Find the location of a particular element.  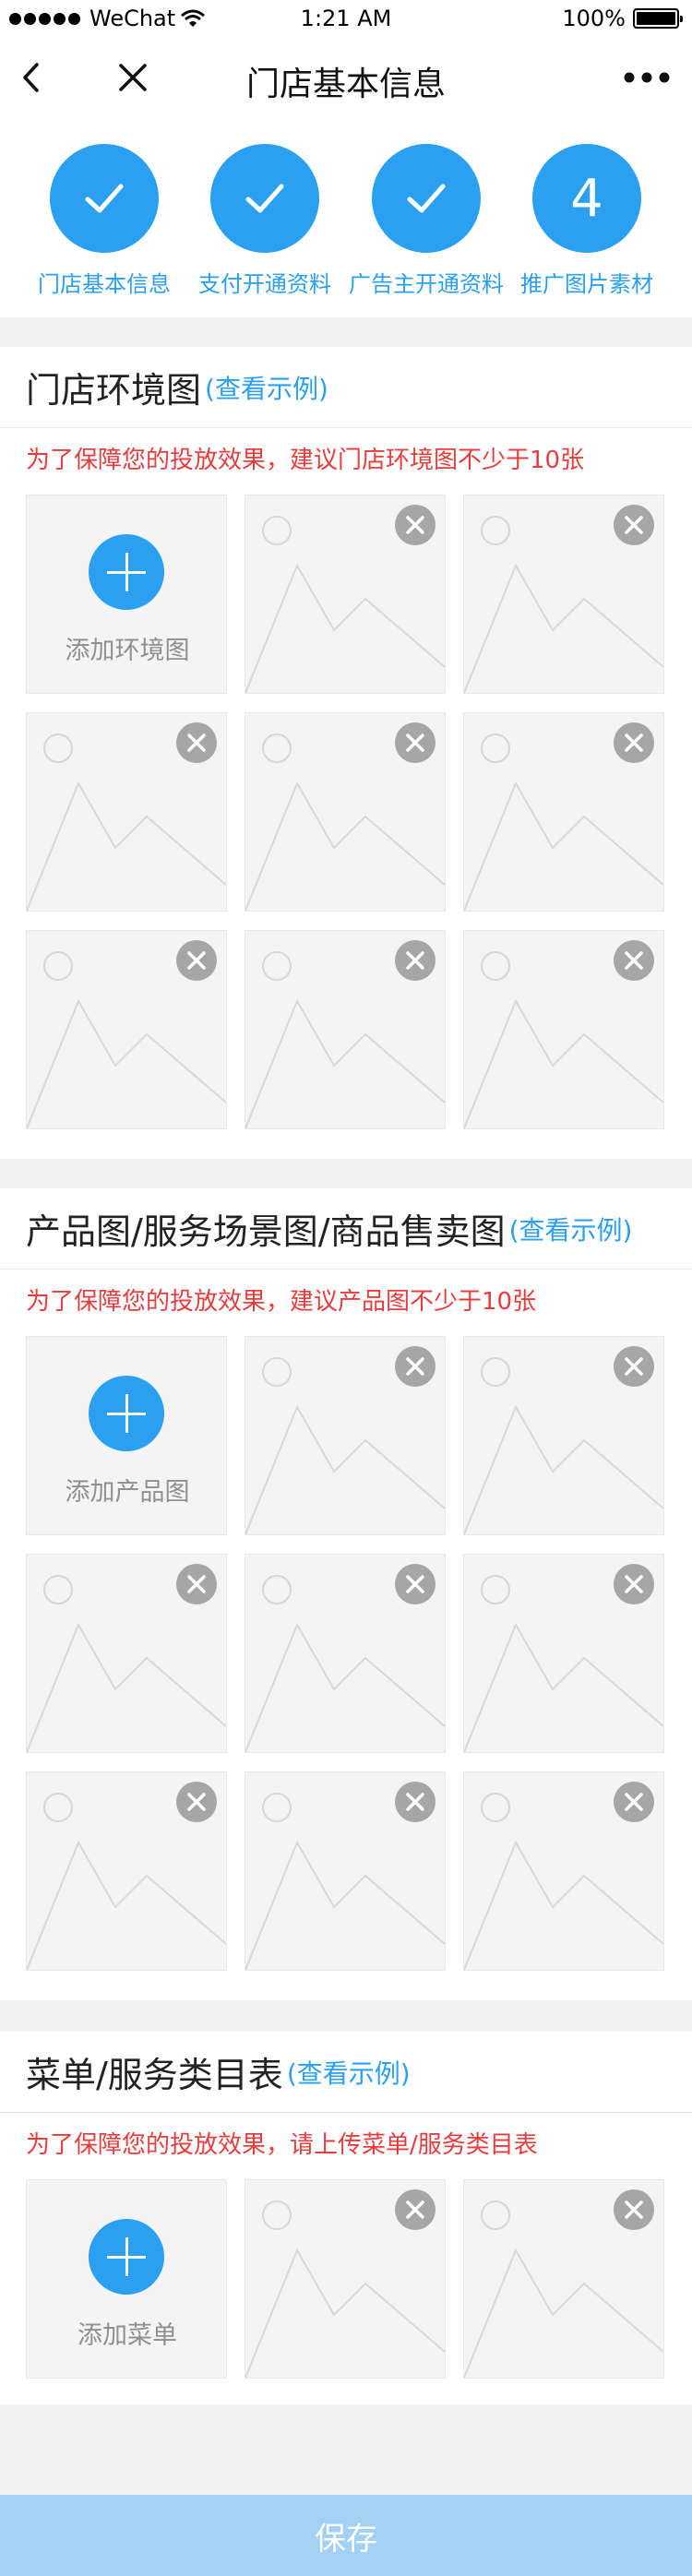

battery-icon is located at coordinates (658, 18).